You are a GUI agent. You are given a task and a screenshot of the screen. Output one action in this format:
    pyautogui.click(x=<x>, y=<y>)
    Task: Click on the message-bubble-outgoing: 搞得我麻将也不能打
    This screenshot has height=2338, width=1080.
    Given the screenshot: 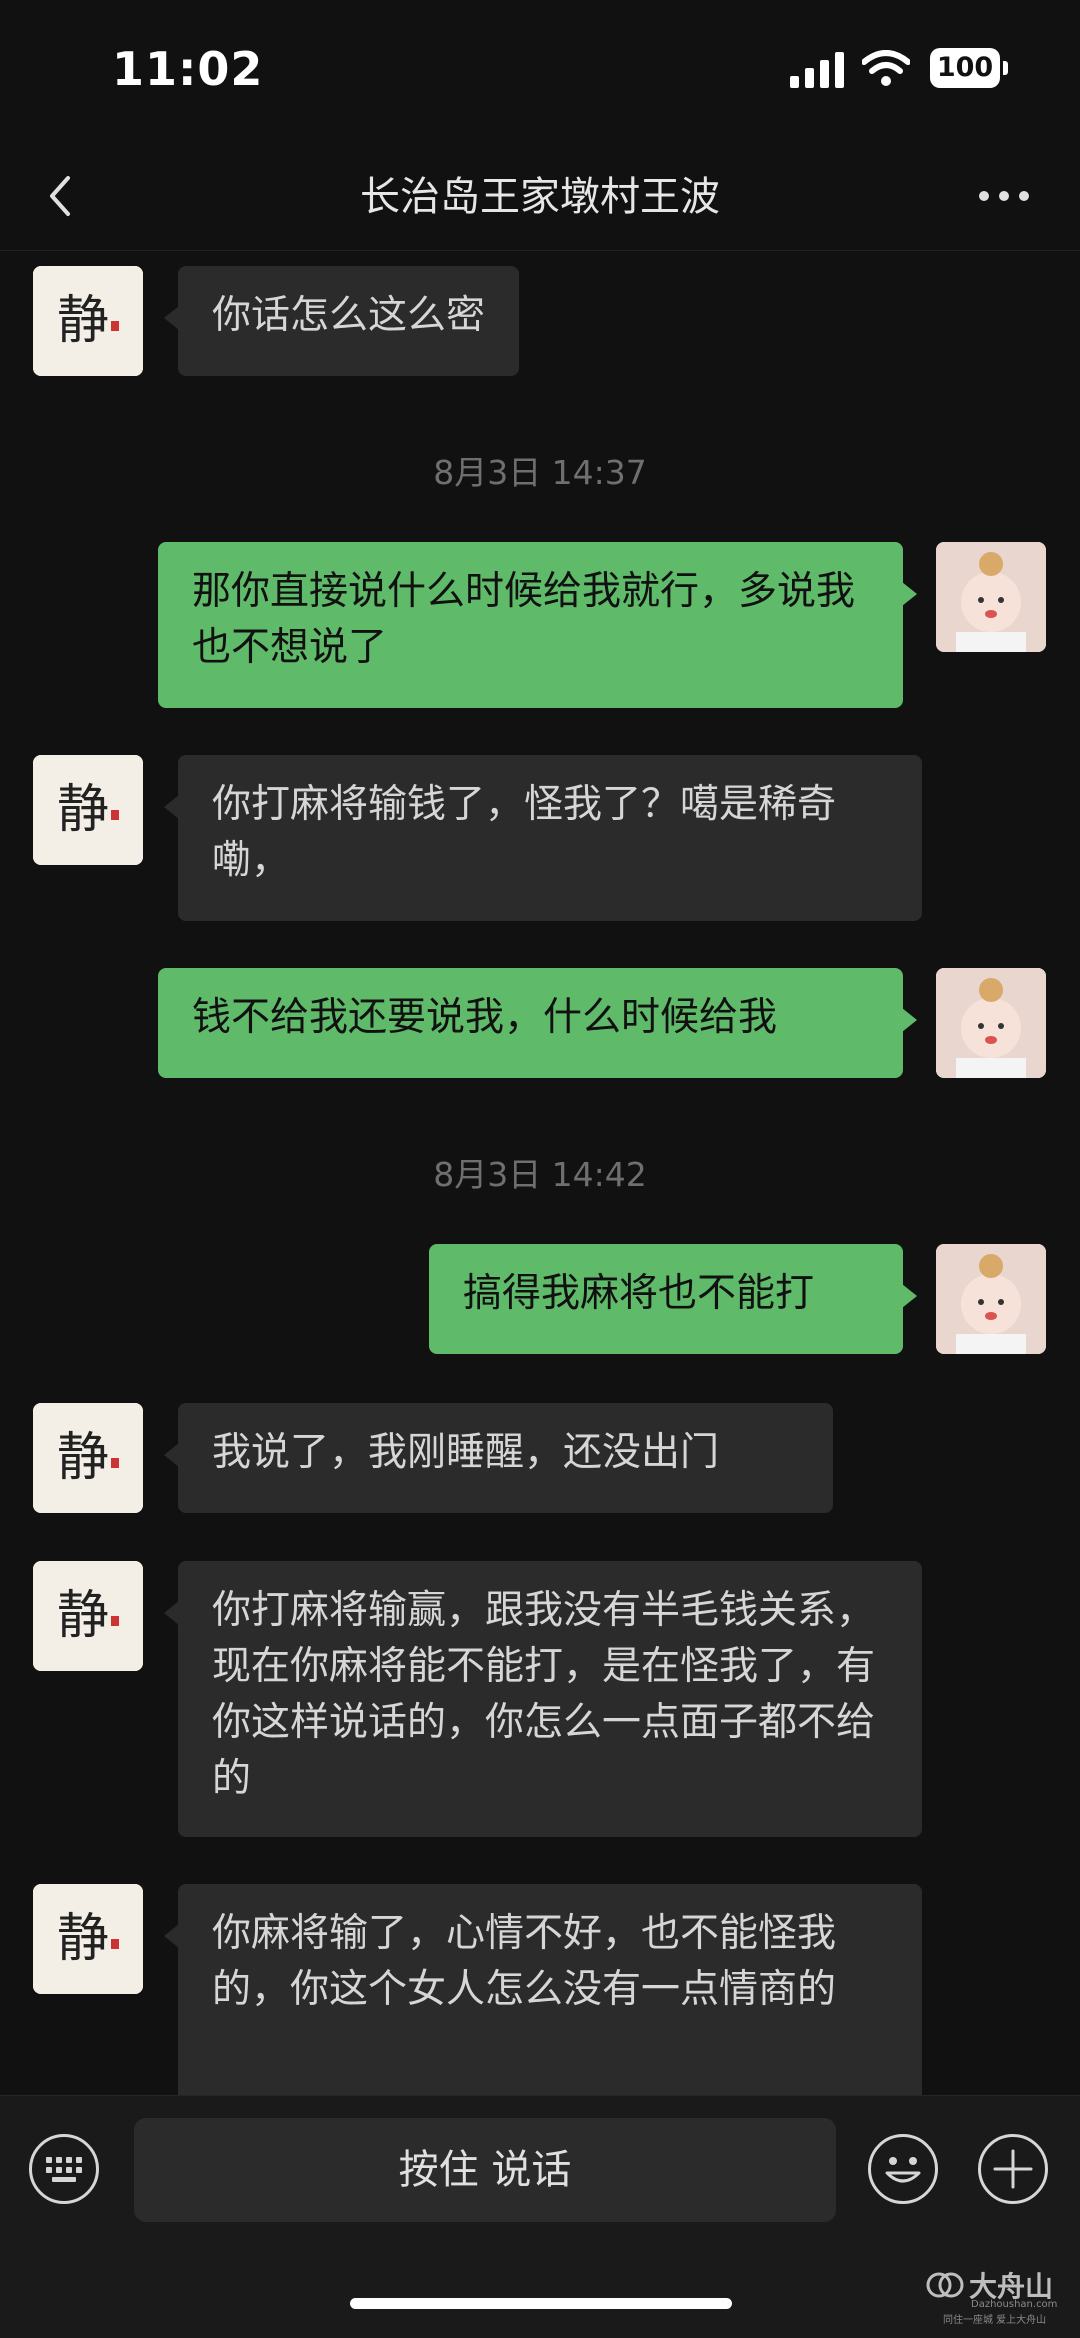 What is the action you would take?
    pyautogui.click(x=666, y=1299)
    